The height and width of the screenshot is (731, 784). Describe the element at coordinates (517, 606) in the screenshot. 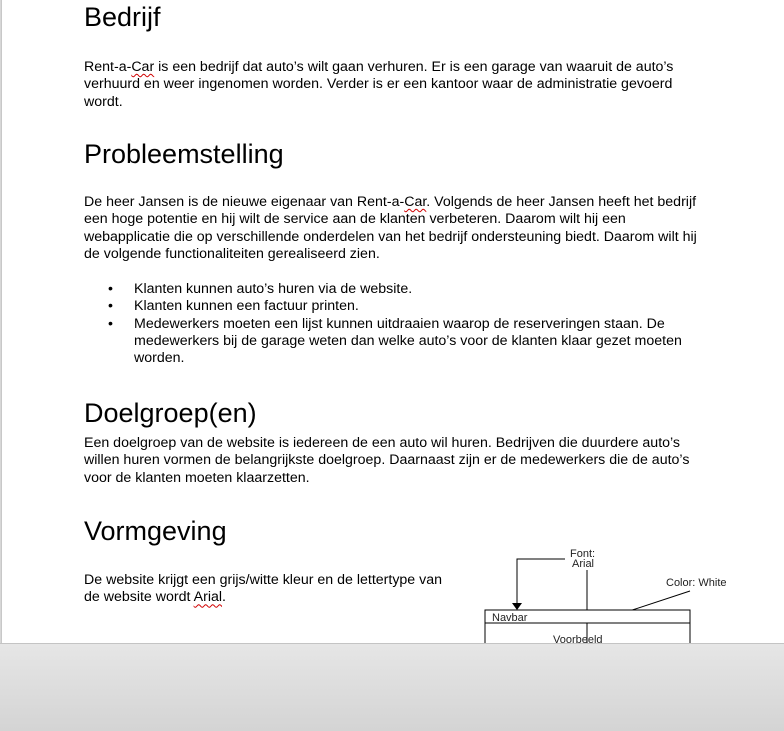

I see `arrow-head-icon` at that location.